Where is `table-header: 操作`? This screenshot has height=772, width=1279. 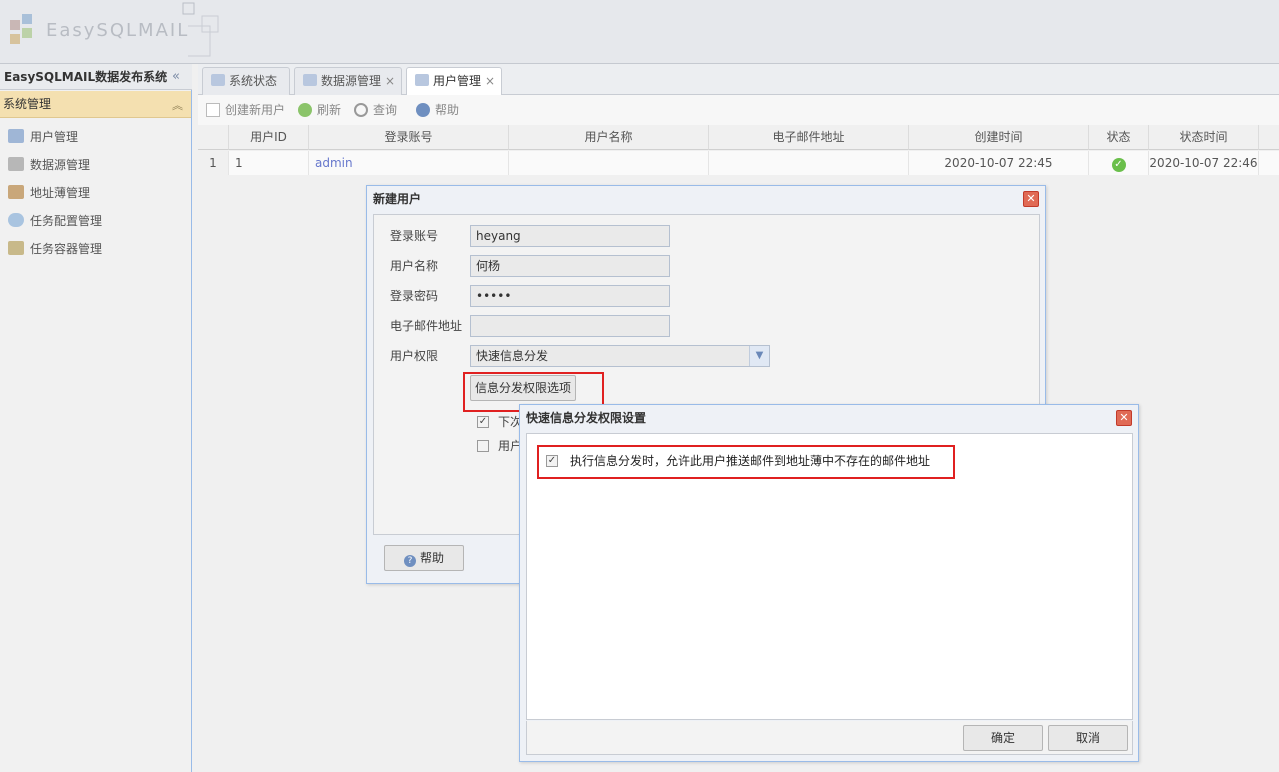 table-header: 操作 is located at coordinates (1269, 137).